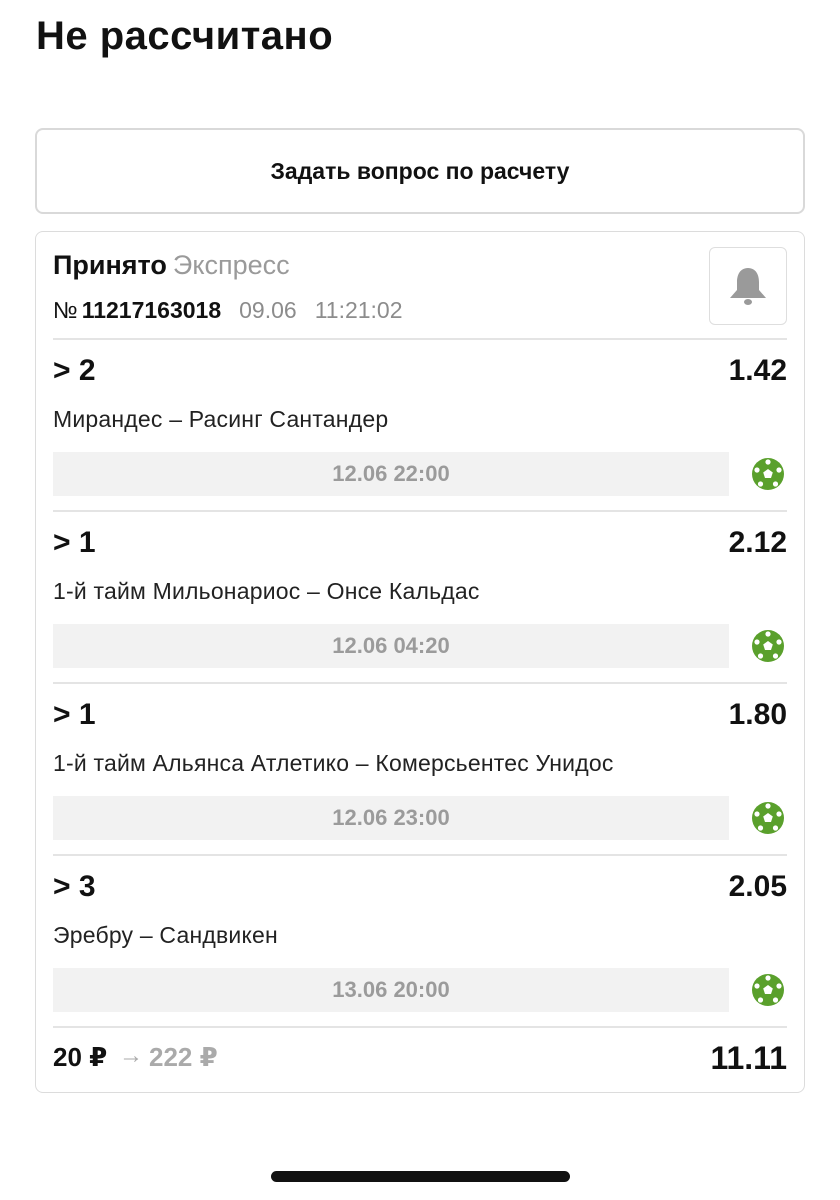  Describe the element at coordinates (151, 310) in the screenshot. I see `ticket-number: 11217163018` at that location.